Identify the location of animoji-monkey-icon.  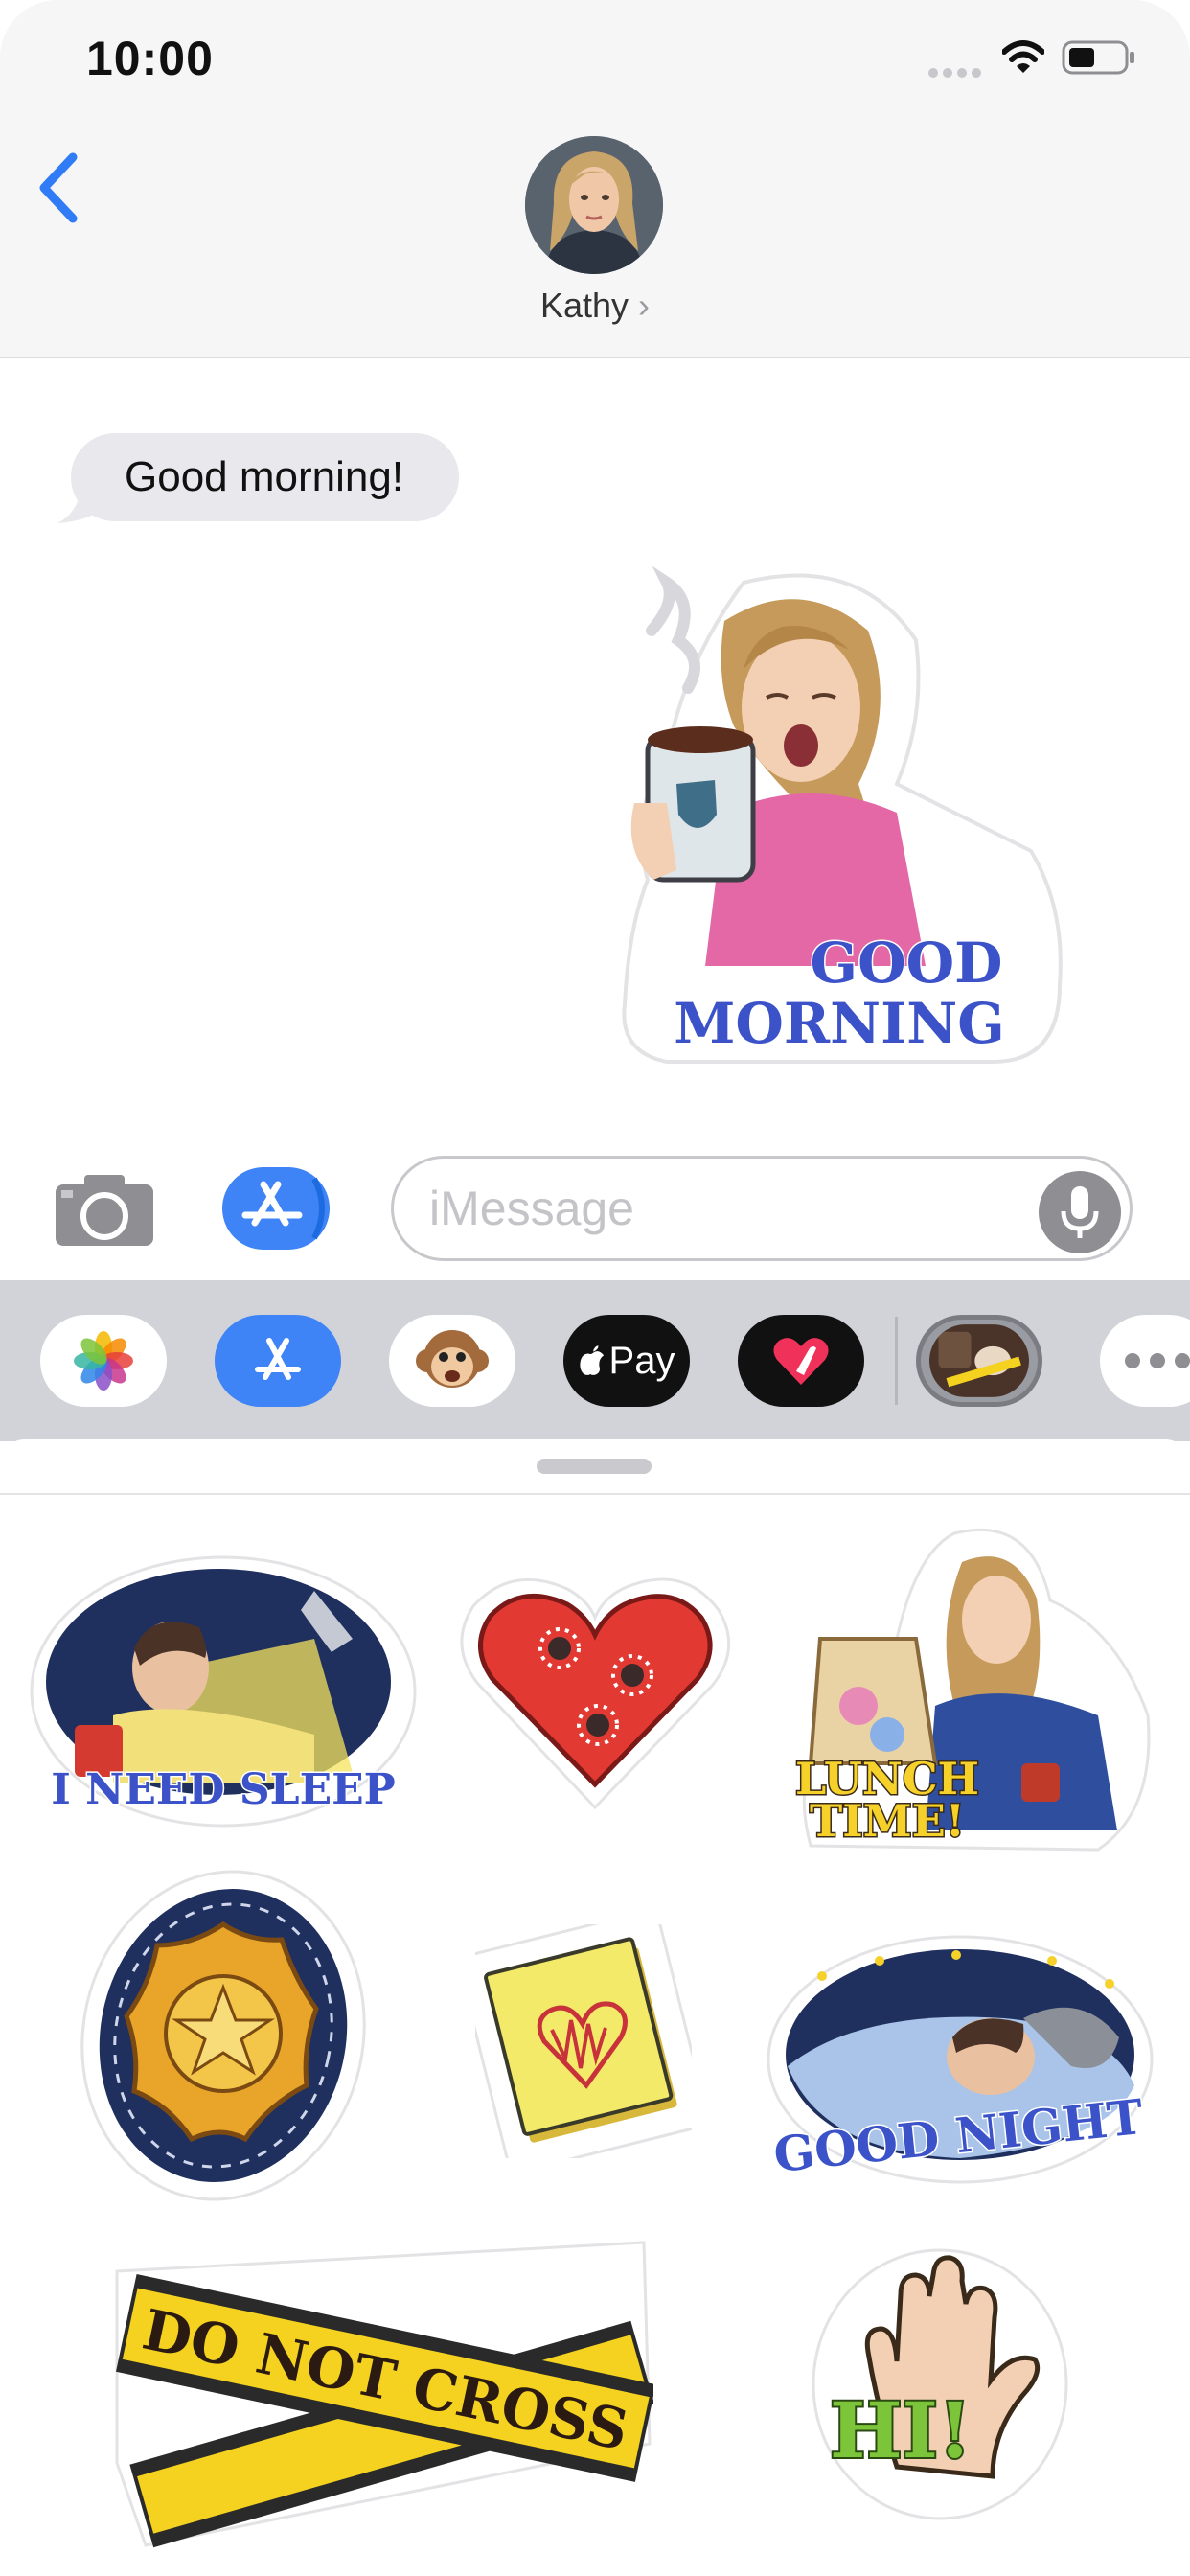
(452, 1359).